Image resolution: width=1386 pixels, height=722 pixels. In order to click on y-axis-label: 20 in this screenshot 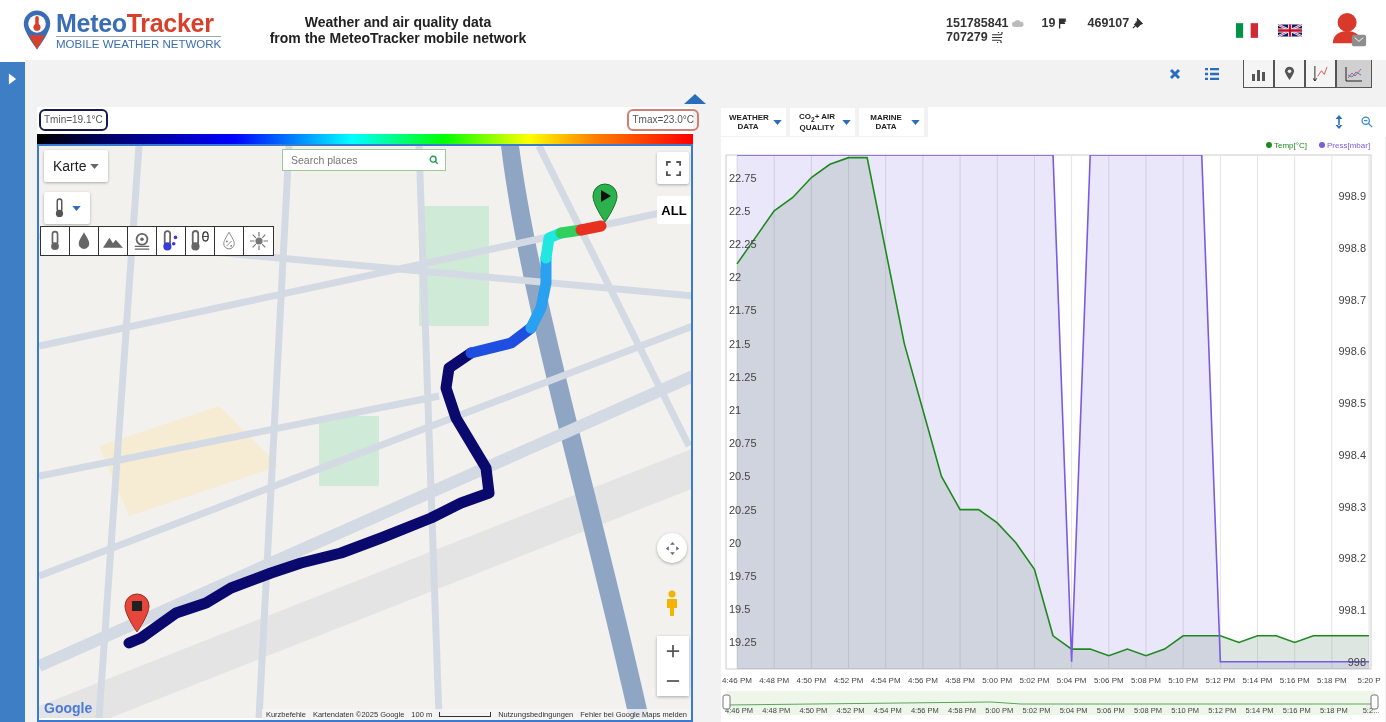, I will do `click(735, 542)`.